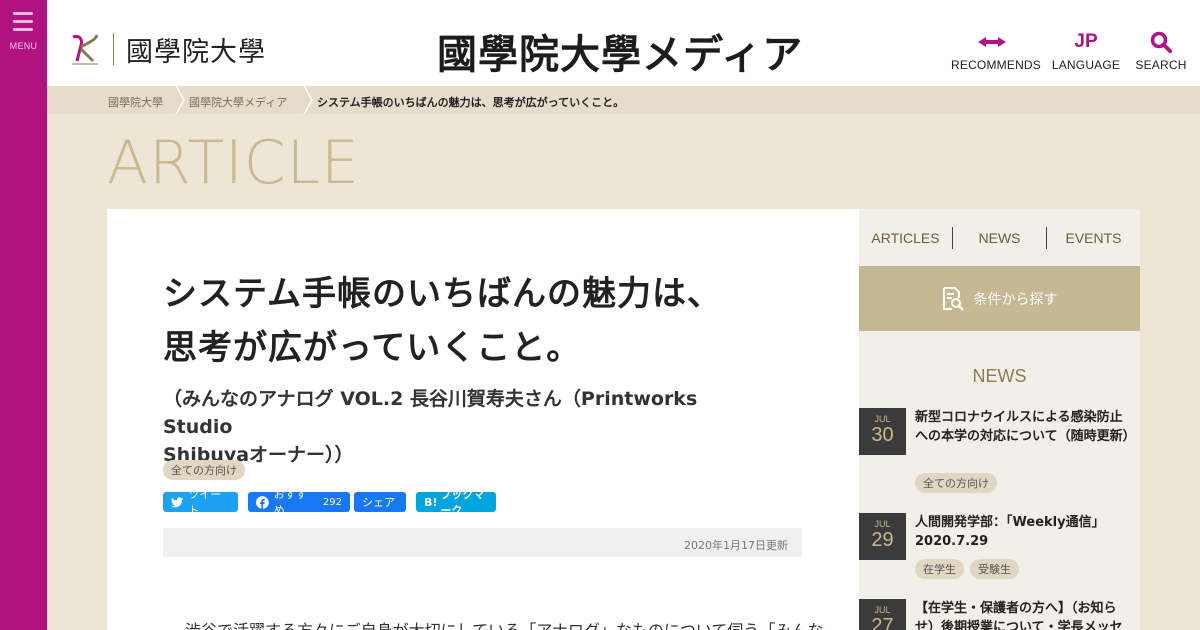 This screenshot has height=630, width=1200. I want to click on news-text: 新型コロナウイルスによる感染防止への本学の対応について（随時更新）, so click(1025, 427).